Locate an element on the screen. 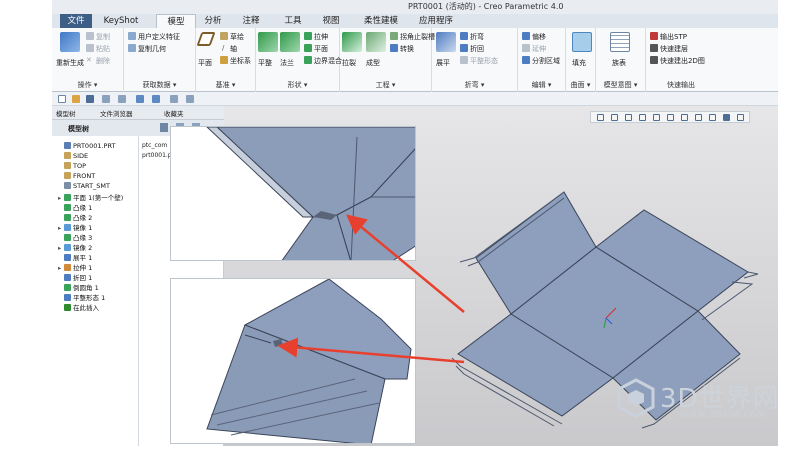  tree-item-label: 凸缘 3 is located at coordinates (83, 238).